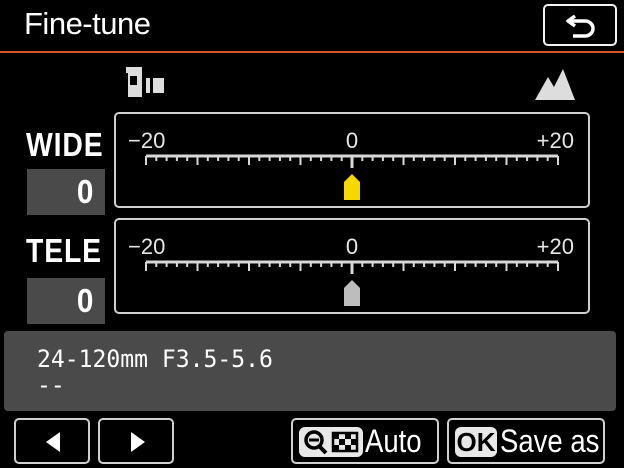  I want to click on auto-button: Auto, so click(365, 441).